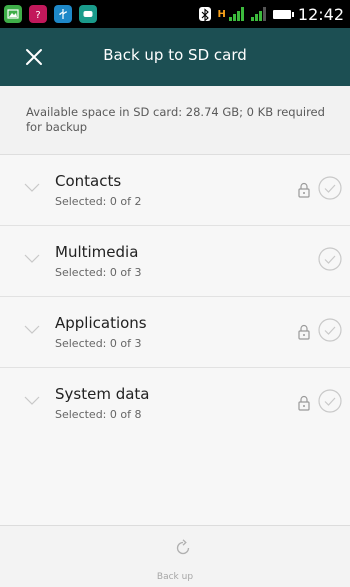 The image size is (350, 587). What do you see at coordinates (175, 403) in the screenshot?
I see `category-system-data: System data Selected: 0 of 8` at bounding box center [175, 403].